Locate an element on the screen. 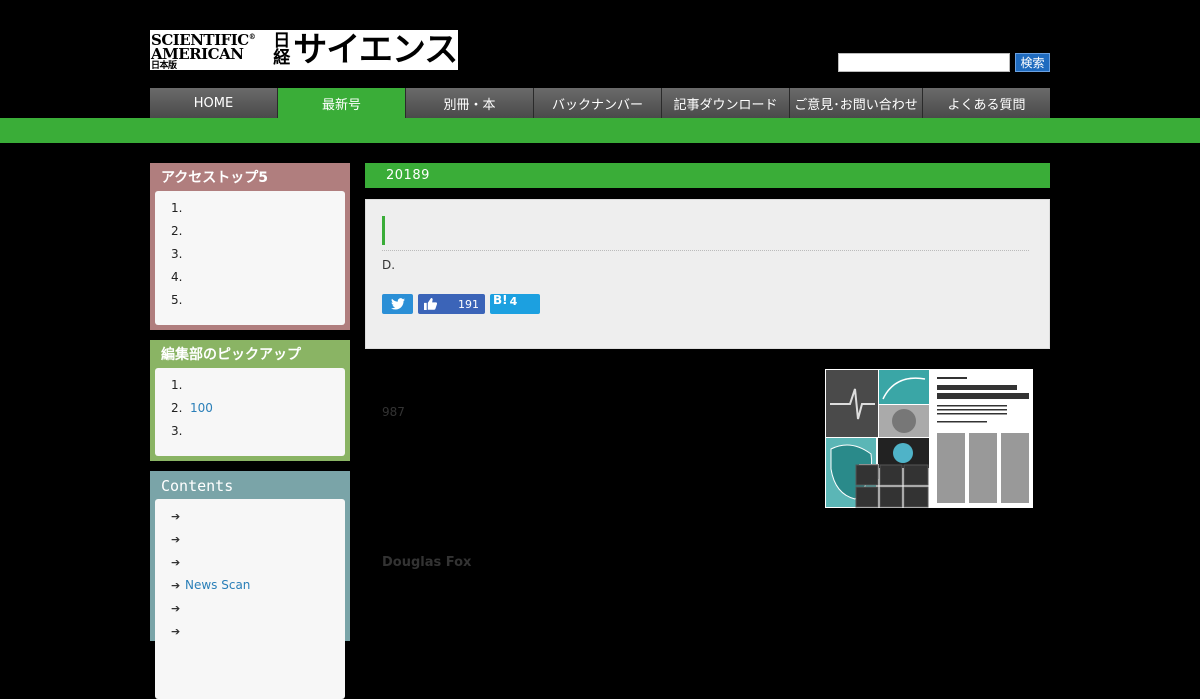  twitter-button is located at coordinates (397, 304).